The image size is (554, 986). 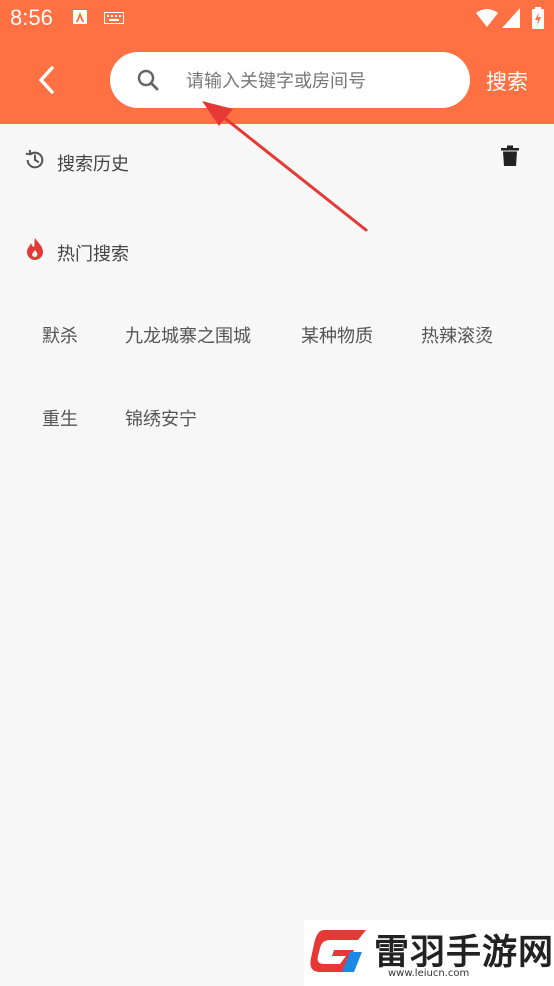 What do you see at coordinates (429, 973) in the screenshot?
I see `watermark-url: www.leiucn.com` at bounding box center [429, 973].